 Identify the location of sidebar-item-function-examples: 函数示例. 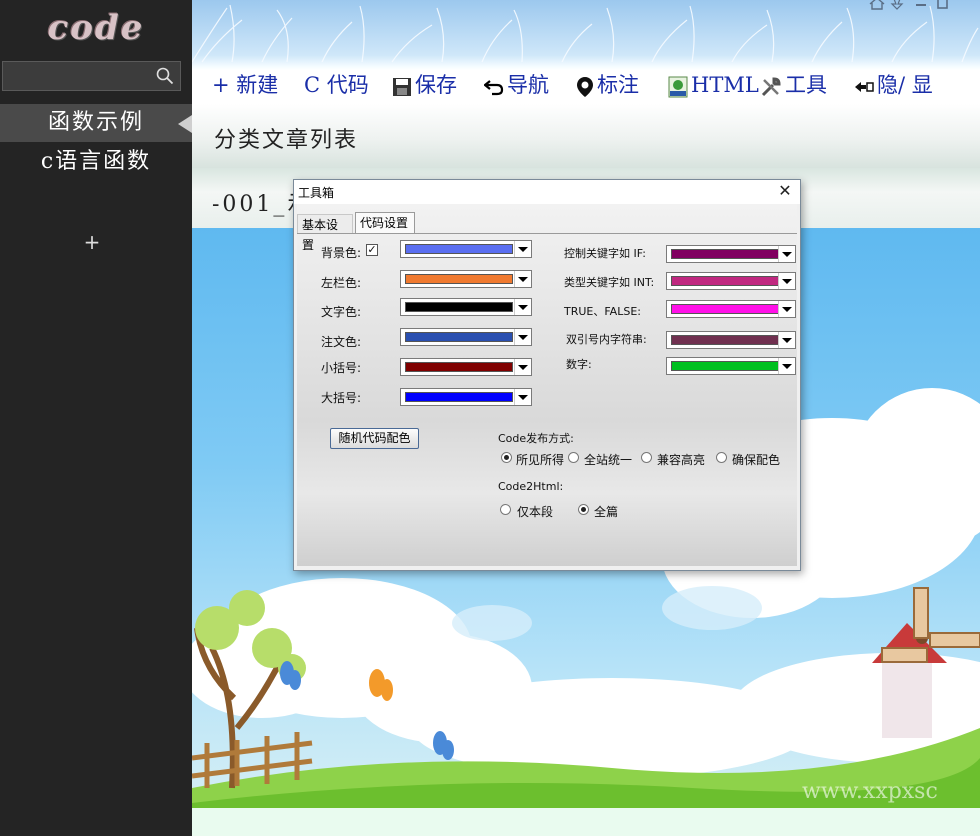
(96, 123).